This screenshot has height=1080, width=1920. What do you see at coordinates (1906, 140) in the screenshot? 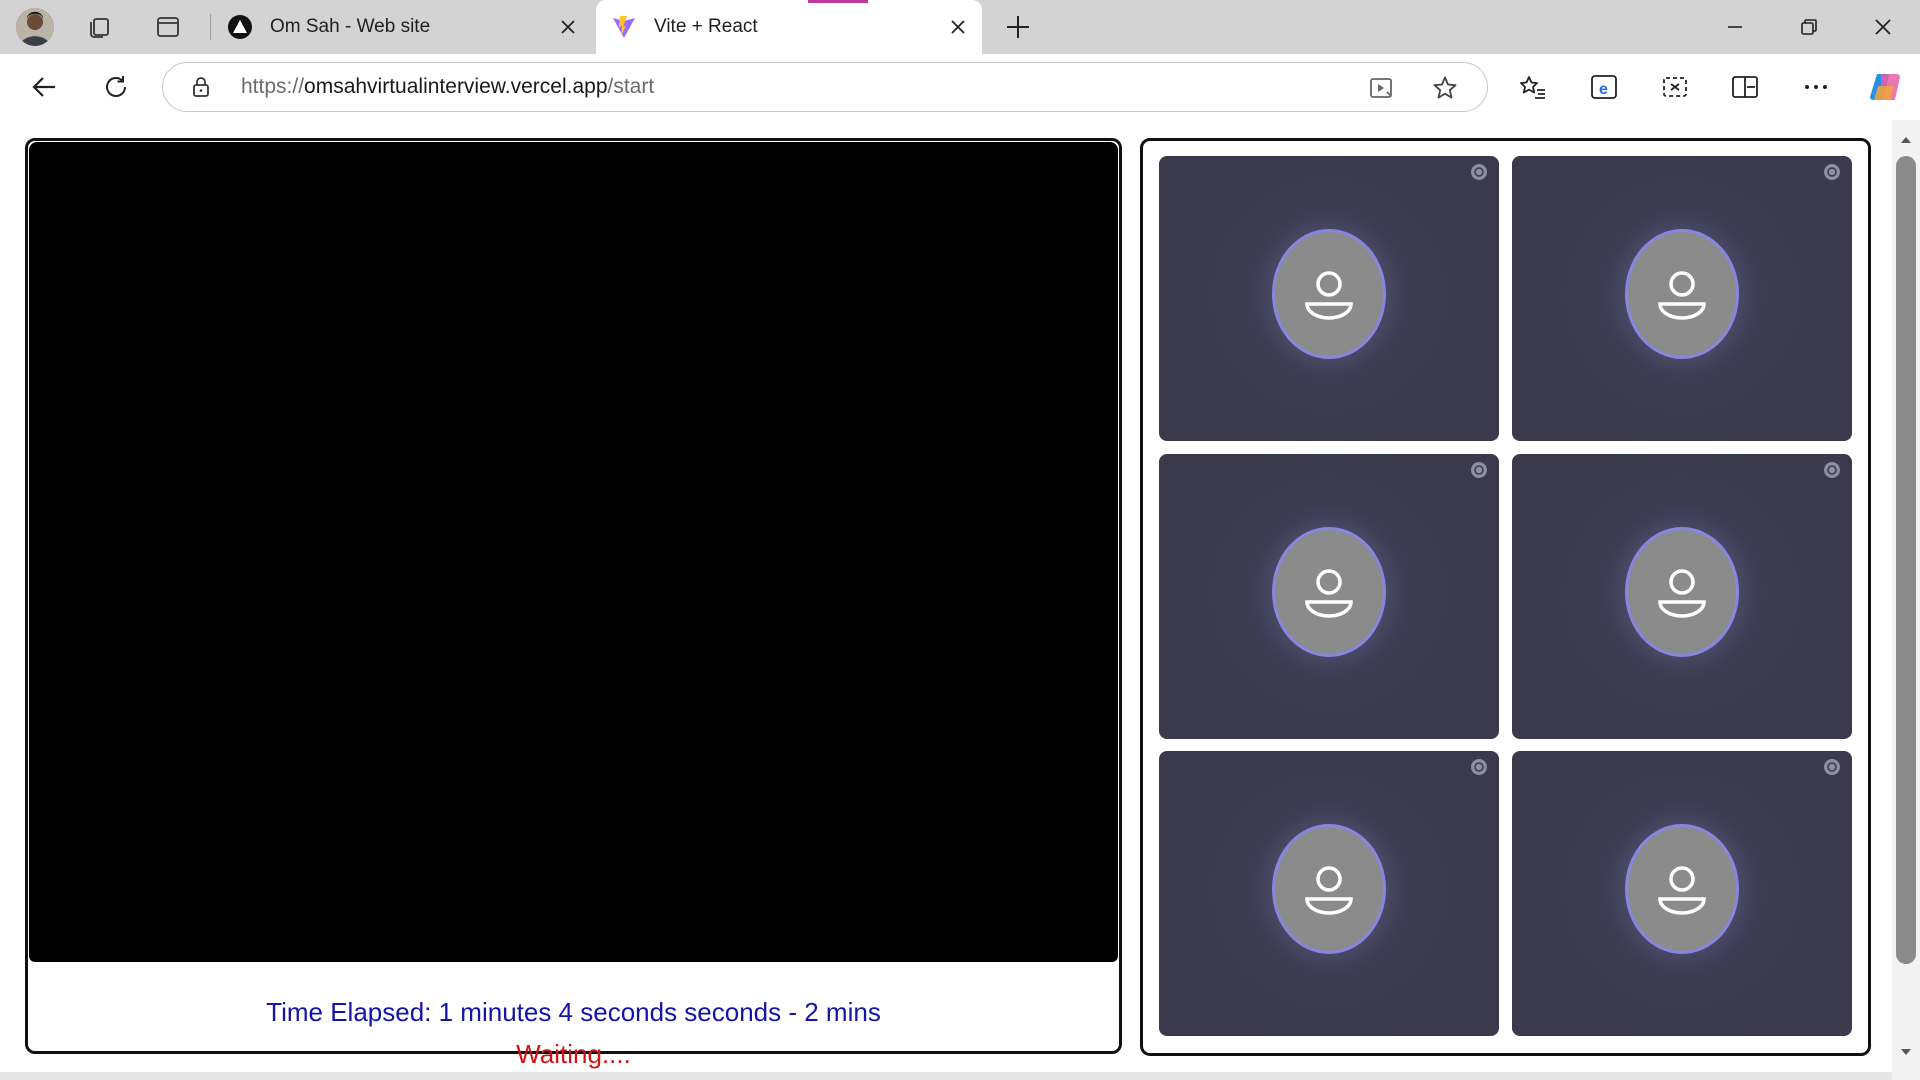
I see `scroll-up-icon` at bounding box center [1906, 140].